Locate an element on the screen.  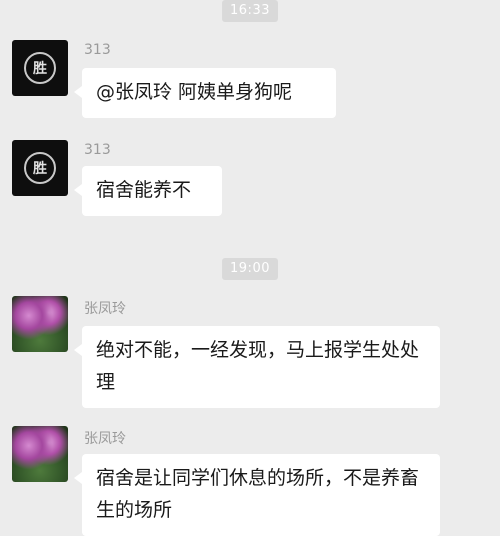
message-bubble: 绝对不能，一经发现，马上报学生处处理 is located at coordinates (257, 367).